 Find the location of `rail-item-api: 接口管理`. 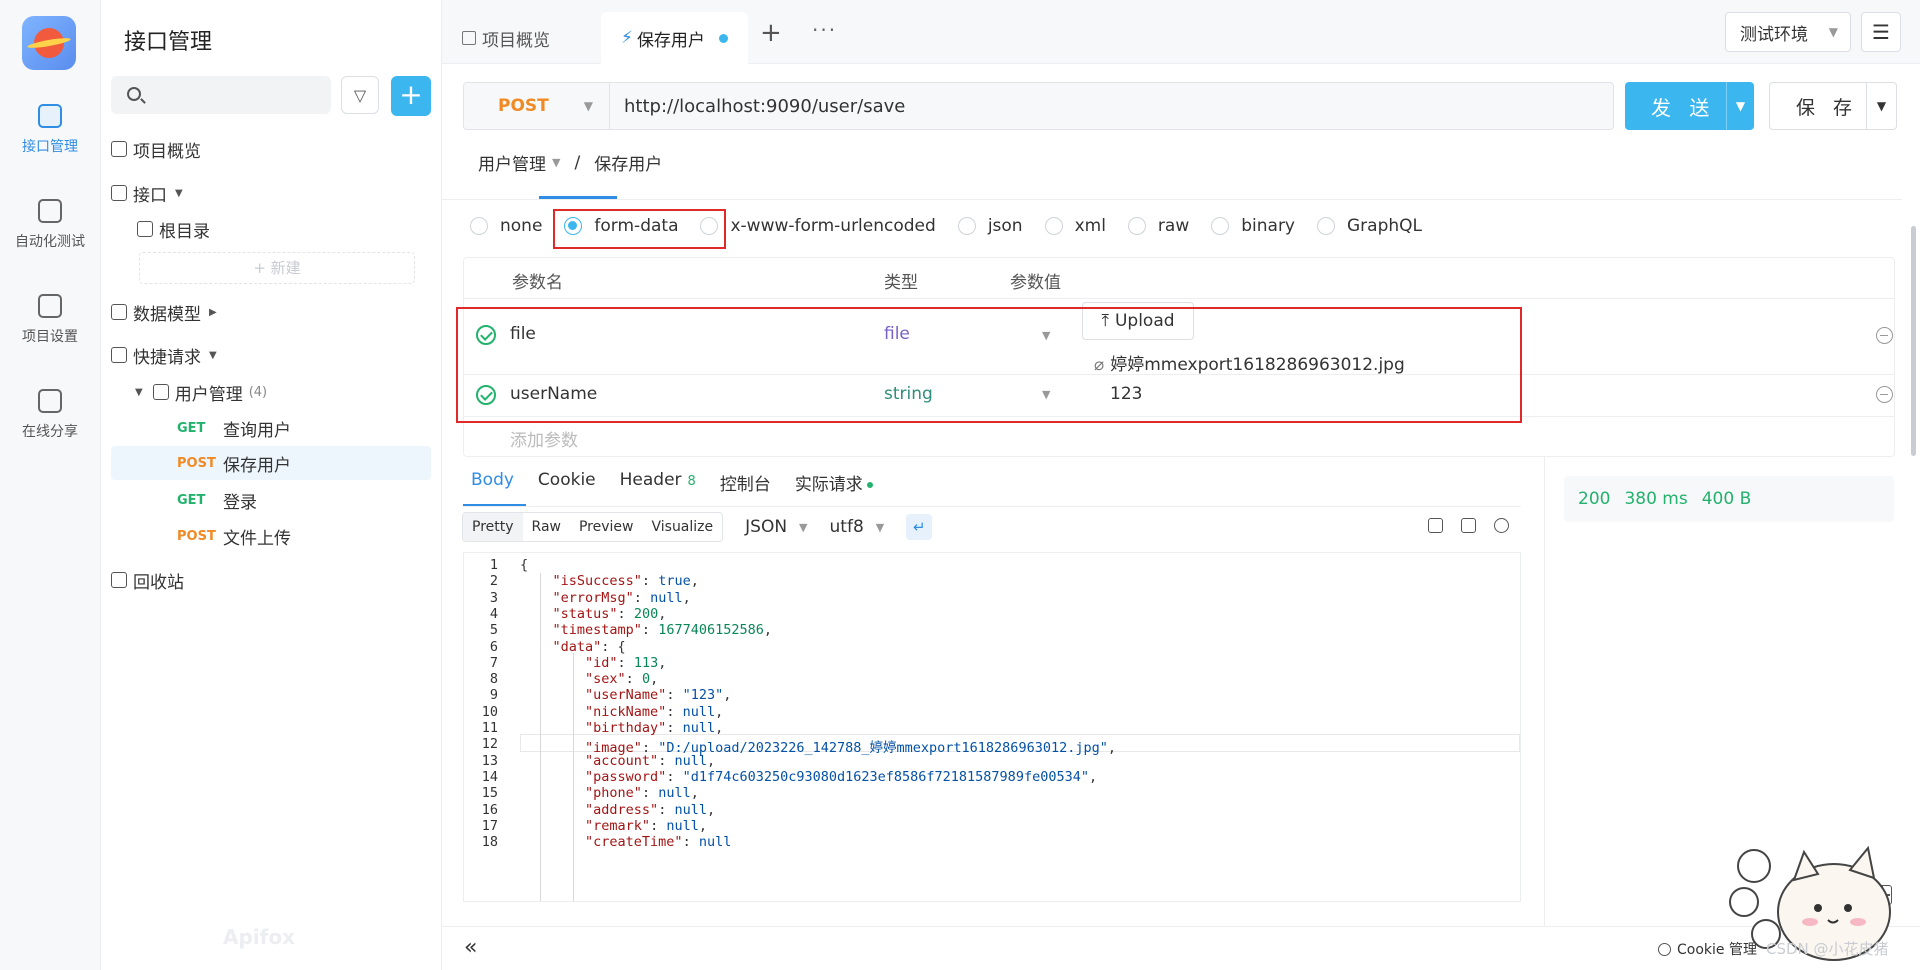

rail-item-api: 接口管理 is located at coordinates (50, 130).